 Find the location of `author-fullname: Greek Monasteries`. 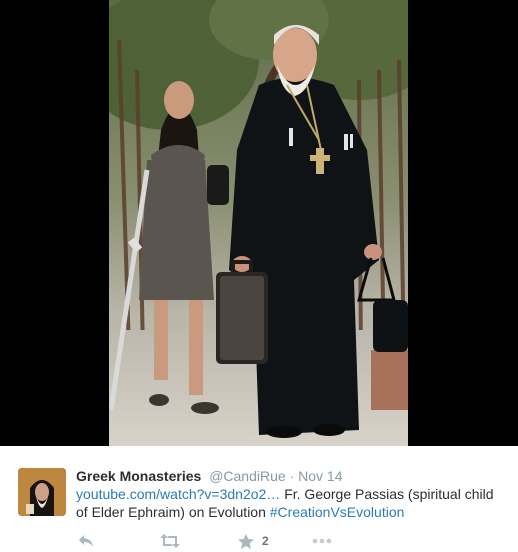

author-fullname: Greek Monasteries is located at coordinates (138, 476).